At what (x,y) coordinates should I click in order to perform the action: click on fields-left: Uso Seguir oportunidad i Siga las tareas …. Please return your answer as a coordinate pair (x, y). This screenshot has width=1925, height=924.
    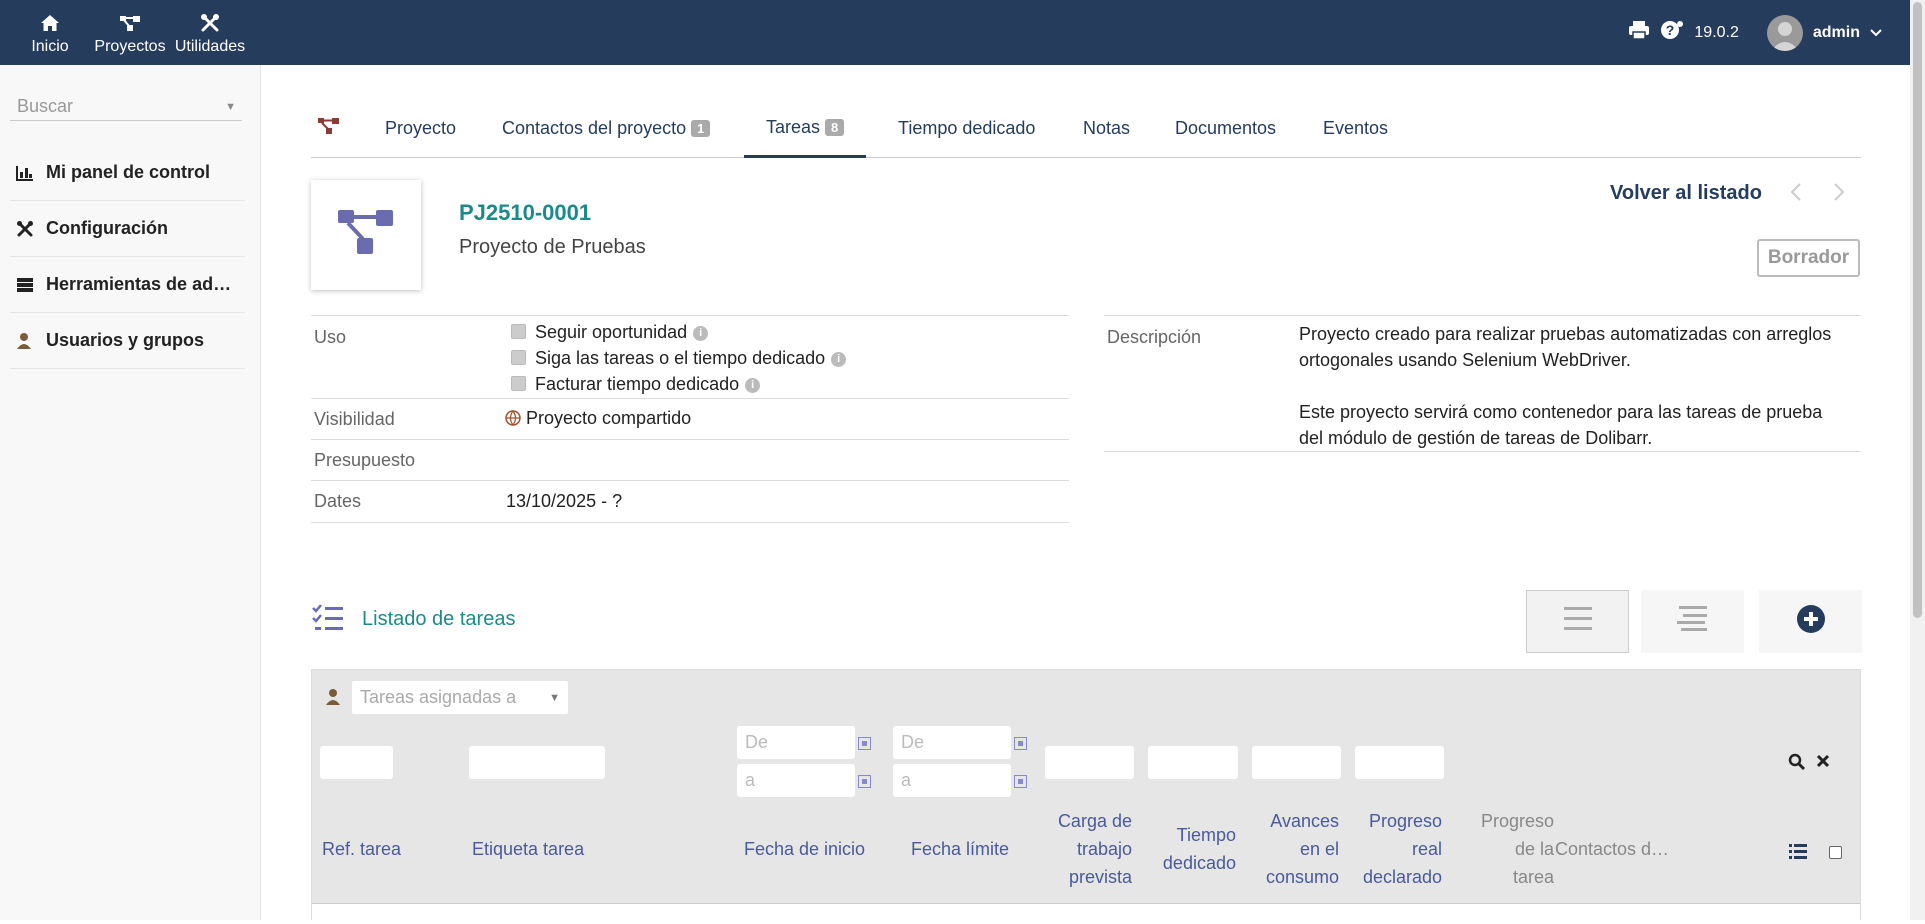
    Looking at the image, I should click on (690, 419).